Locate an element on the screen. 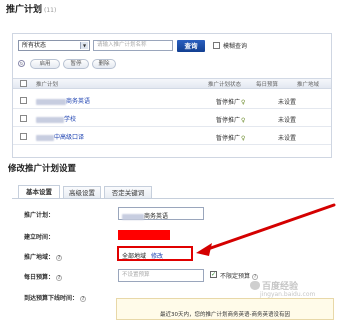  watermark: 百度经验 jingyan.baidu.com is located at coordinates (282, 288).